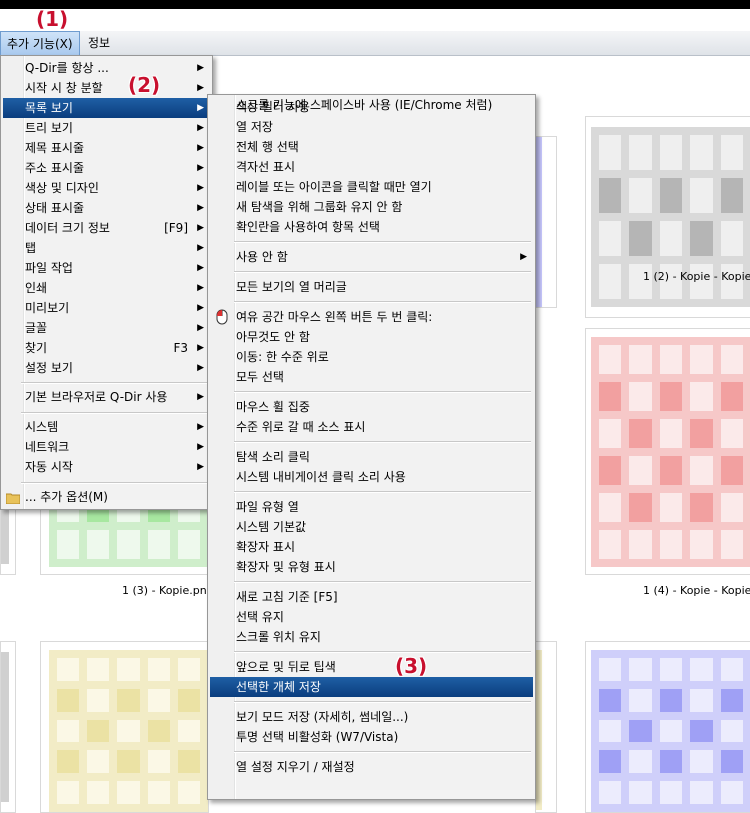 Image resolution: width=750 pixels, height=813 pixels. What do you see at coordinates (371, 737) in the screenshot?
I see `sub-item-27: 투명 선택 비활성화 (W7/Vista)` at bounding box center [371, 737].